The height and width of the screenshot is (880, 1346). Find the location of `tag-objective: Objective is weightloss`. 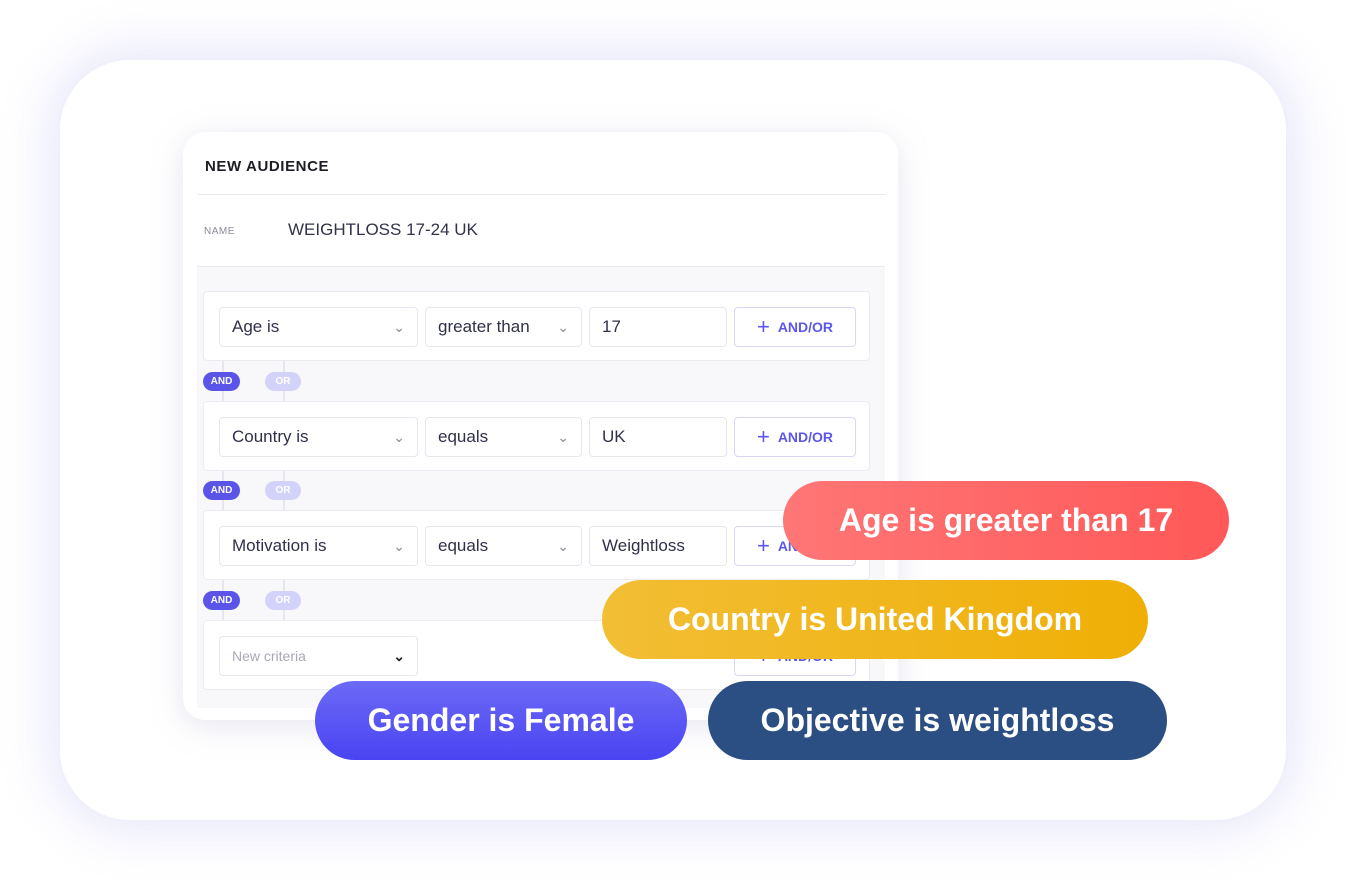

tag-objective: Objective is weightloss is located at coordinates (937, 720).